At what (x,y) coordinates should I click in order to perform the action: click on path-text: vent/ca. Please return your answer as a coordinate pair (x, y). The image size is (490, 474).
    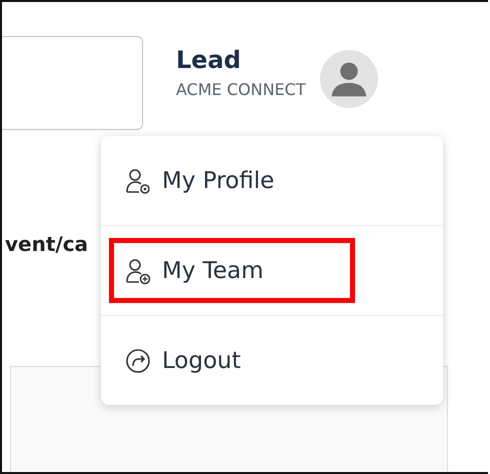
    Looking at the image, I should click on (47, 244).